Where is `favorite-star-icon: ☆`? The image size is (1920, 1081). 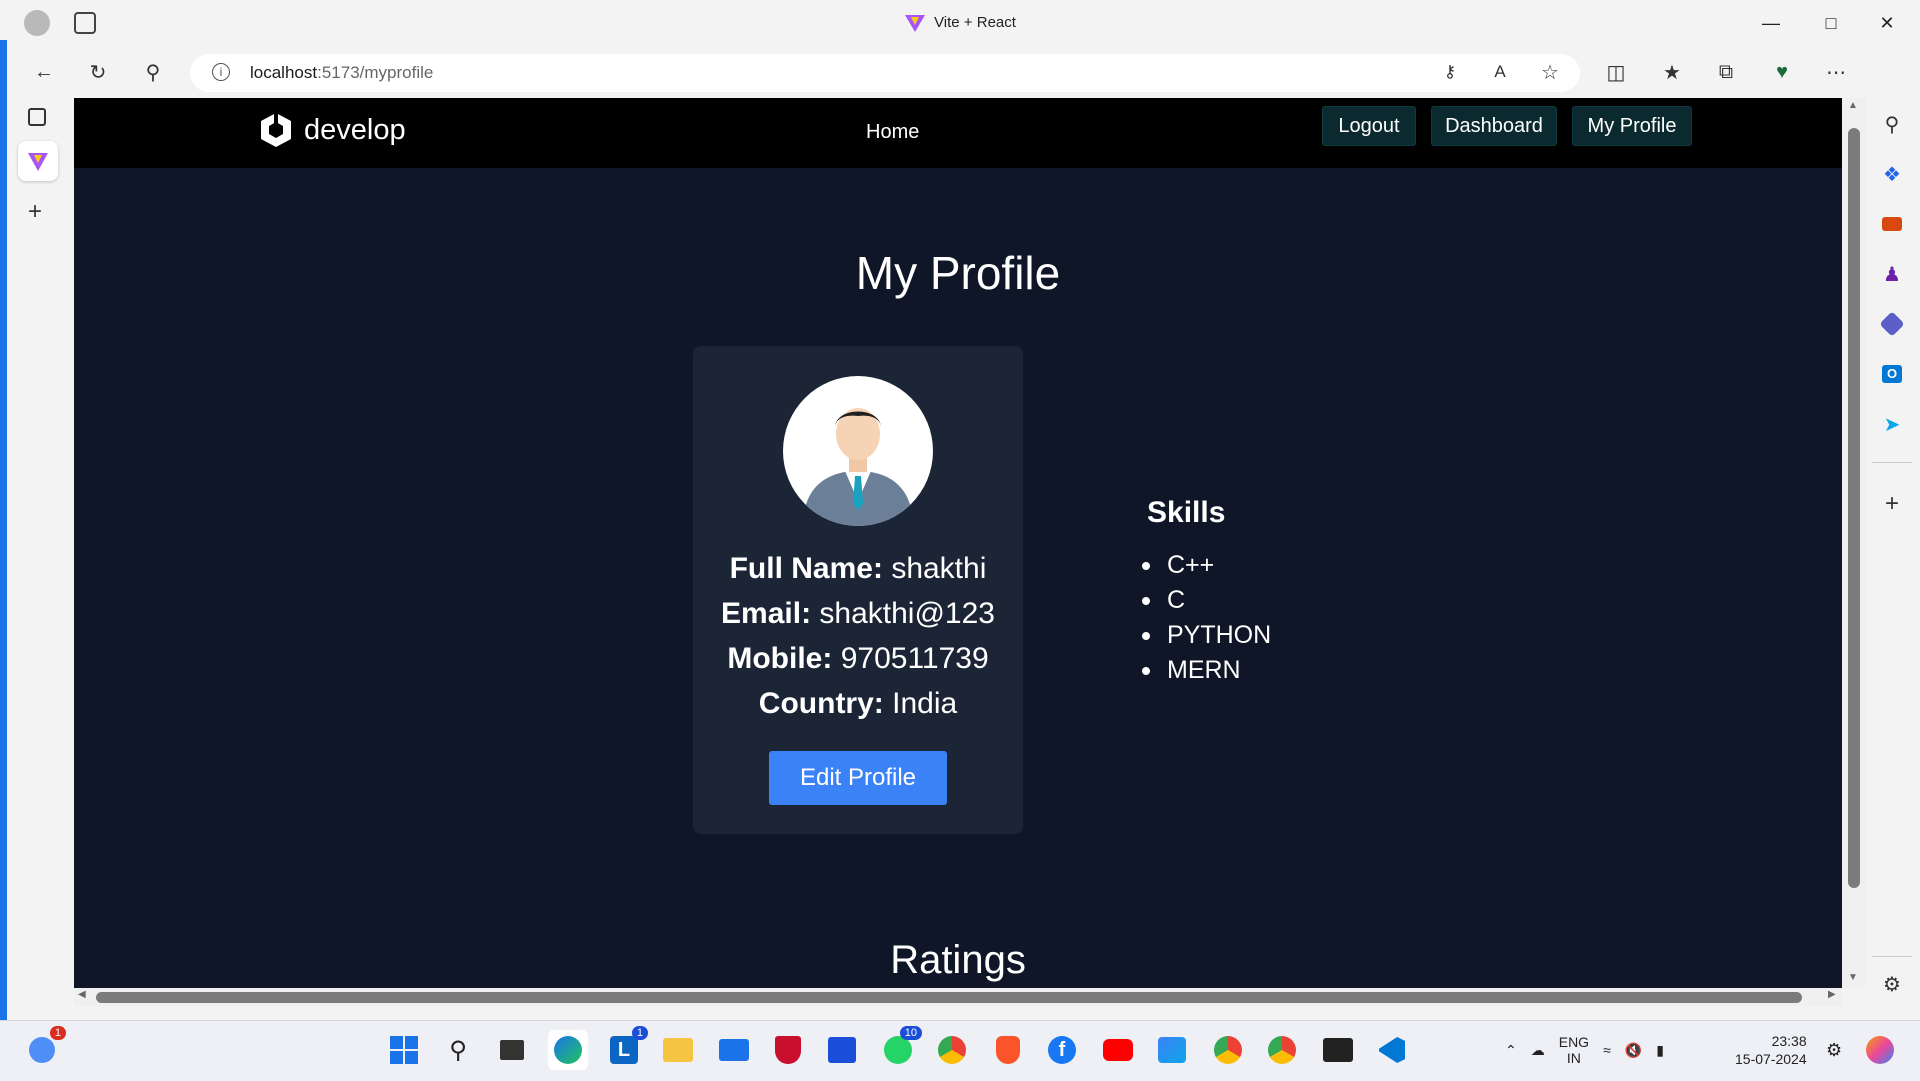 favorite-star-icon: ☆ is located at coordinates (1550, 72).